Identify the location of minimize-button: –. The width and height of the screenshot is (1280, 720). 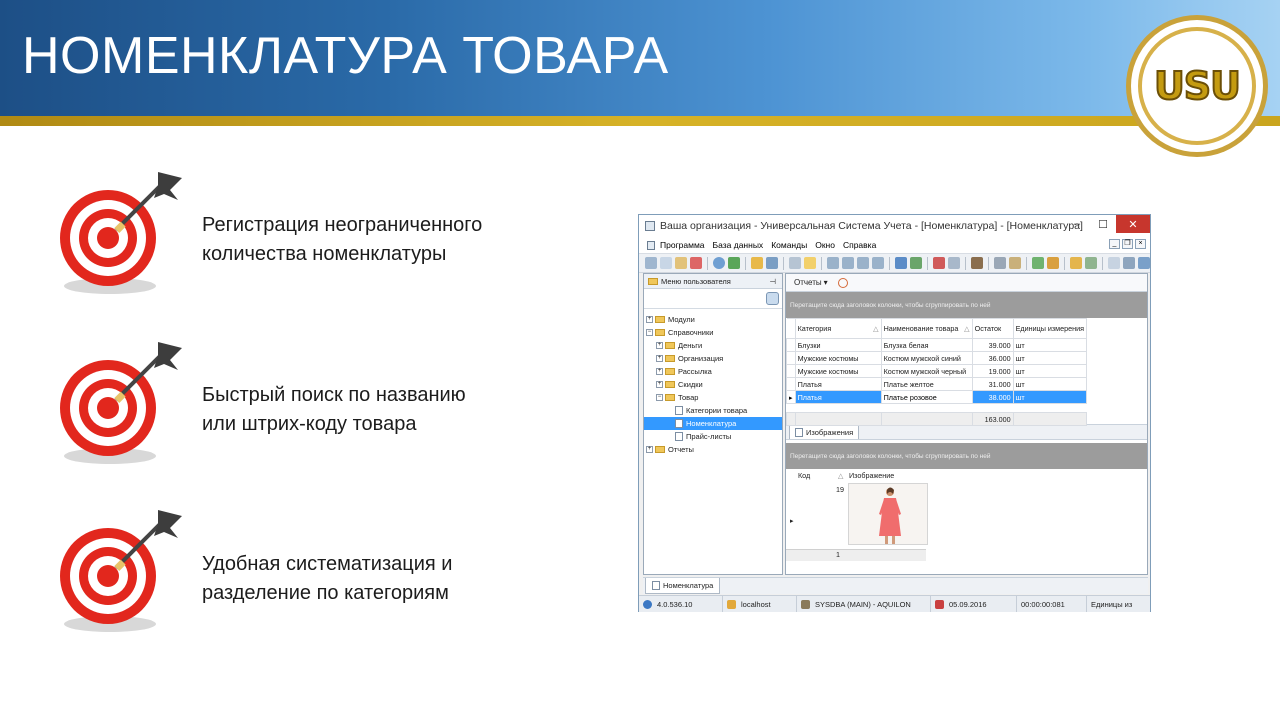
(1077, 224).